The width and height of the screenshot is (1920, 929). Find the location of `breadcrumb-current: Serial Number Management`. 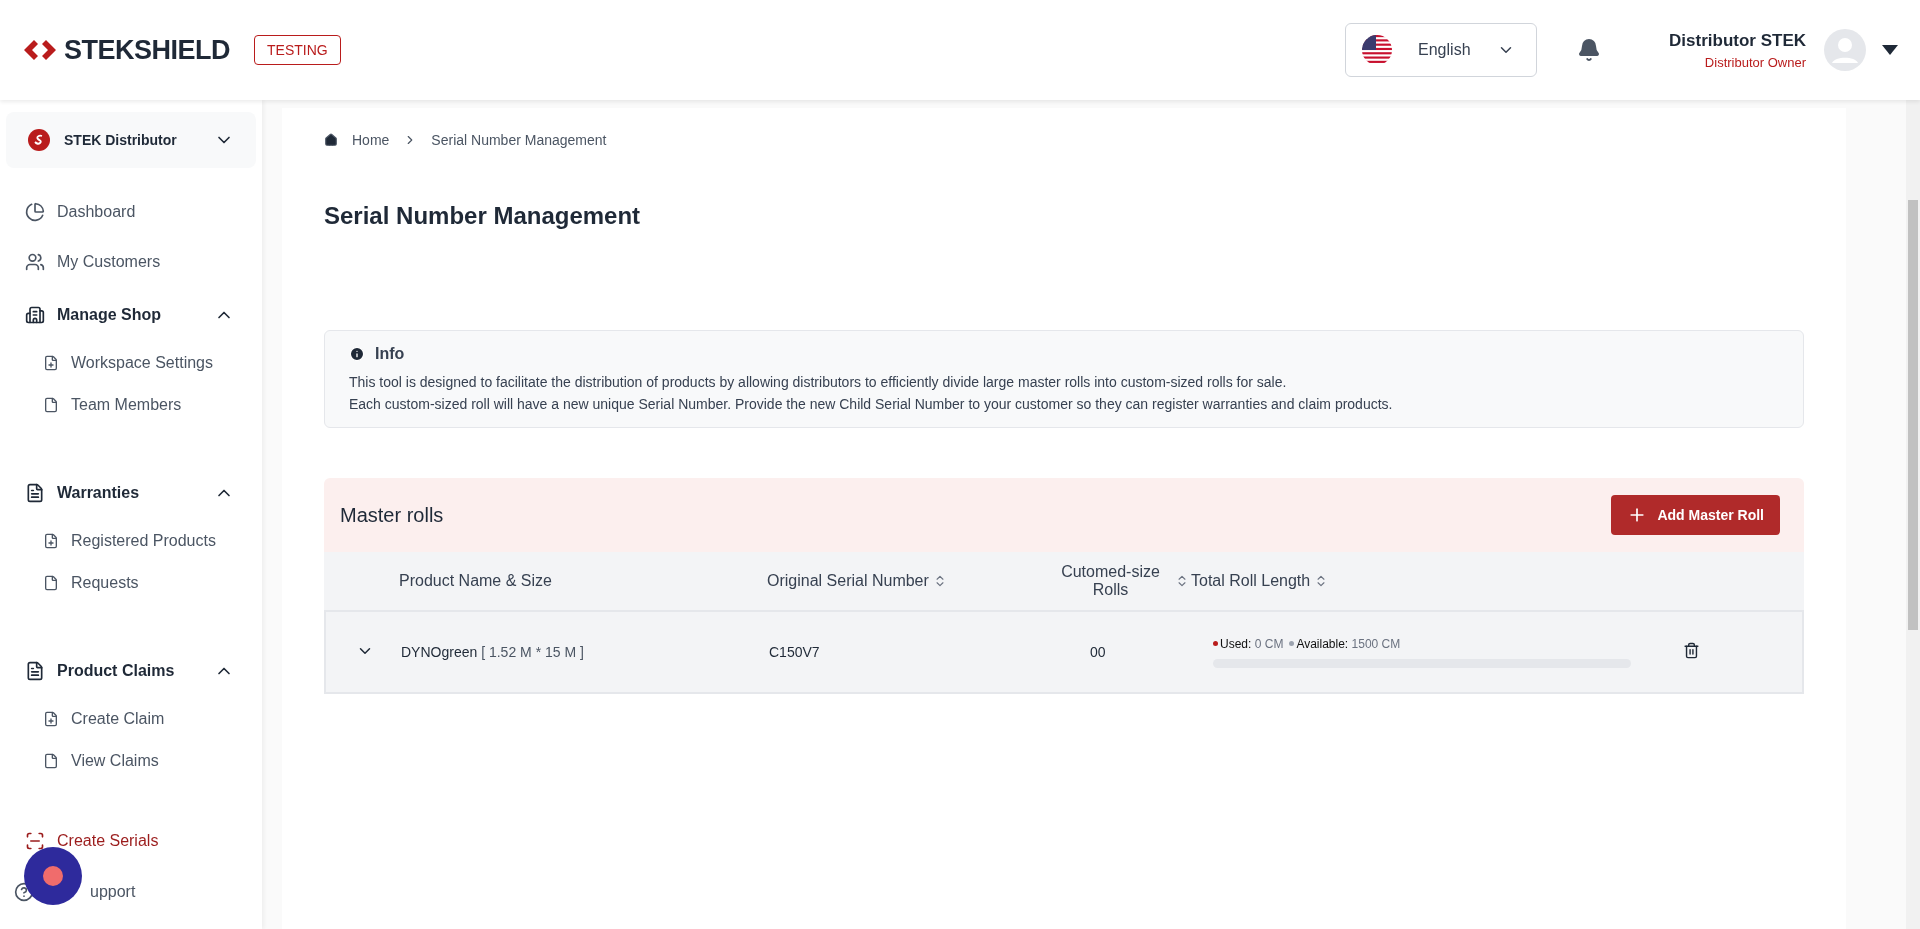

breadcrumb-current: Serial Number Management is located at coordinates (519, 140).